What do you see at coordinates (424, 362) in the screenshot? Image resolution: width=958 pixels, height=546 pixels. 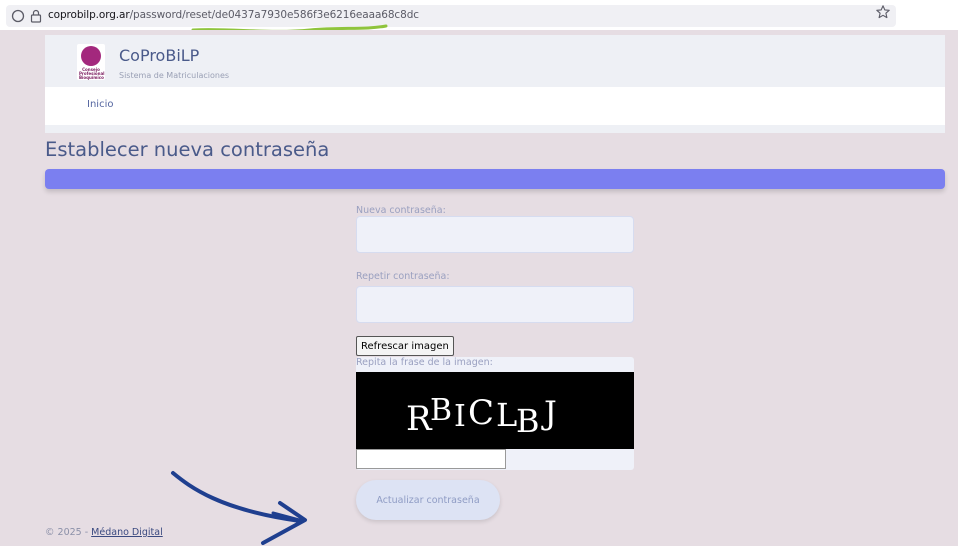 I see `captcha-label: Repita la frase de la imagen:` at bounding box center [424, 362].